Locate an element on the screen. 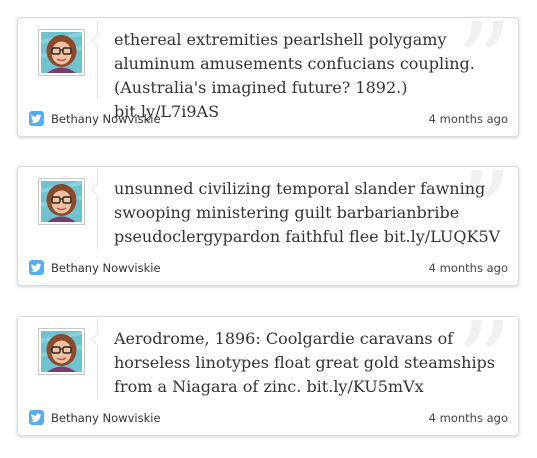 The height and width of the screenshot is (458, 537). tweet-link: bit.ly/KU5mVx is located at coordinates (364, 386).